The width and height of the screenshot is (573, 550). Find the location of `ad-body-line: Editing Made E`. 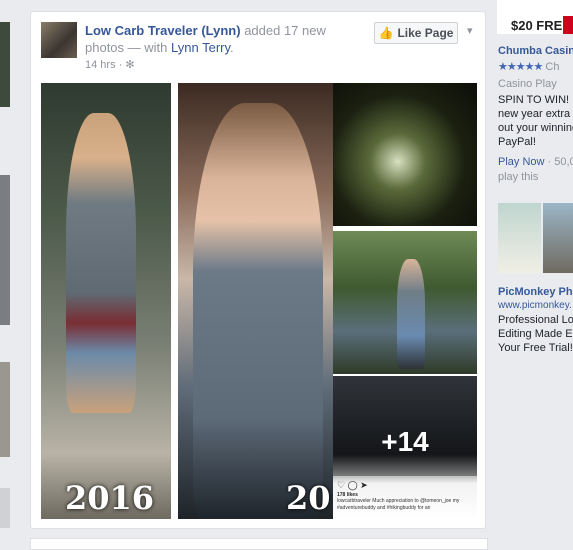

ad-body-line: Editing Made E is located at coordinates (535, 334).